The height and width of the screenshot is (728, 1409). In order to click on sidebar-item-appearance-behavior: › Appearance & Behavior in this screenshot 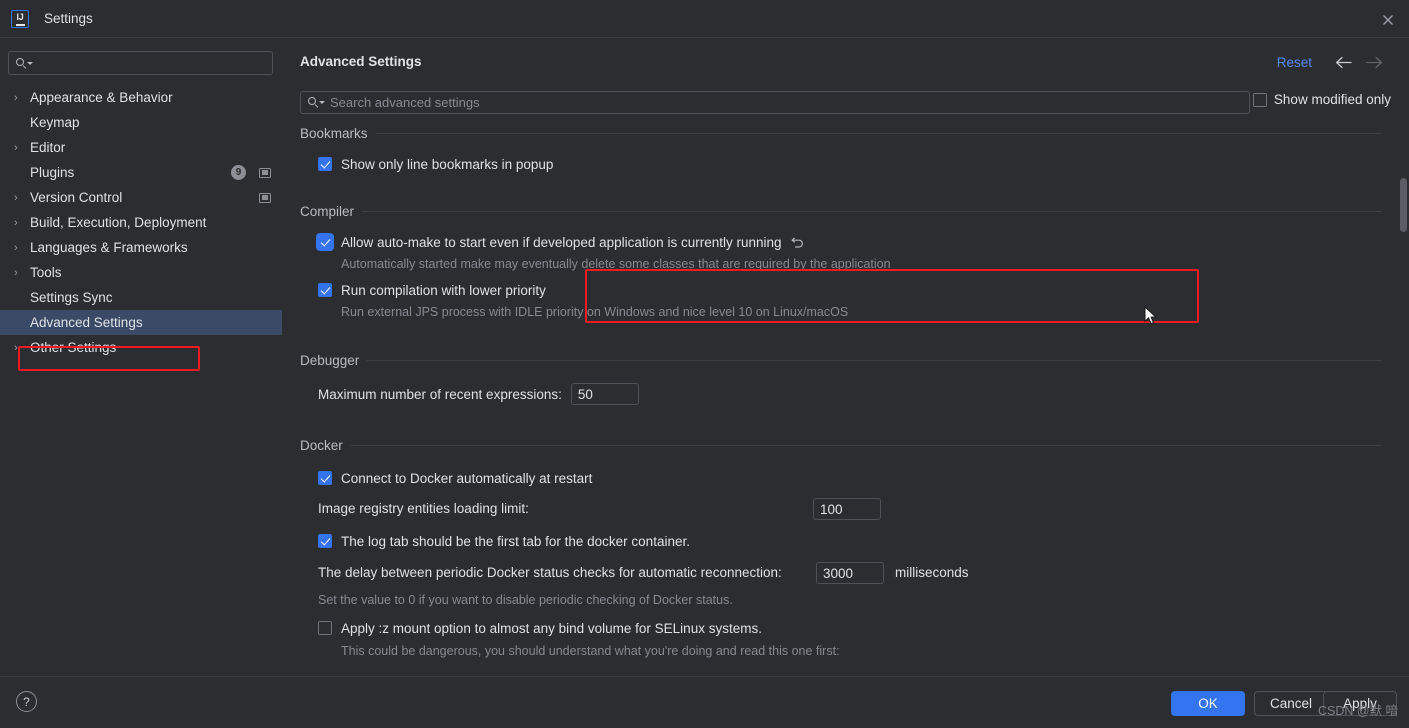, I will do `click(141, 97)`.